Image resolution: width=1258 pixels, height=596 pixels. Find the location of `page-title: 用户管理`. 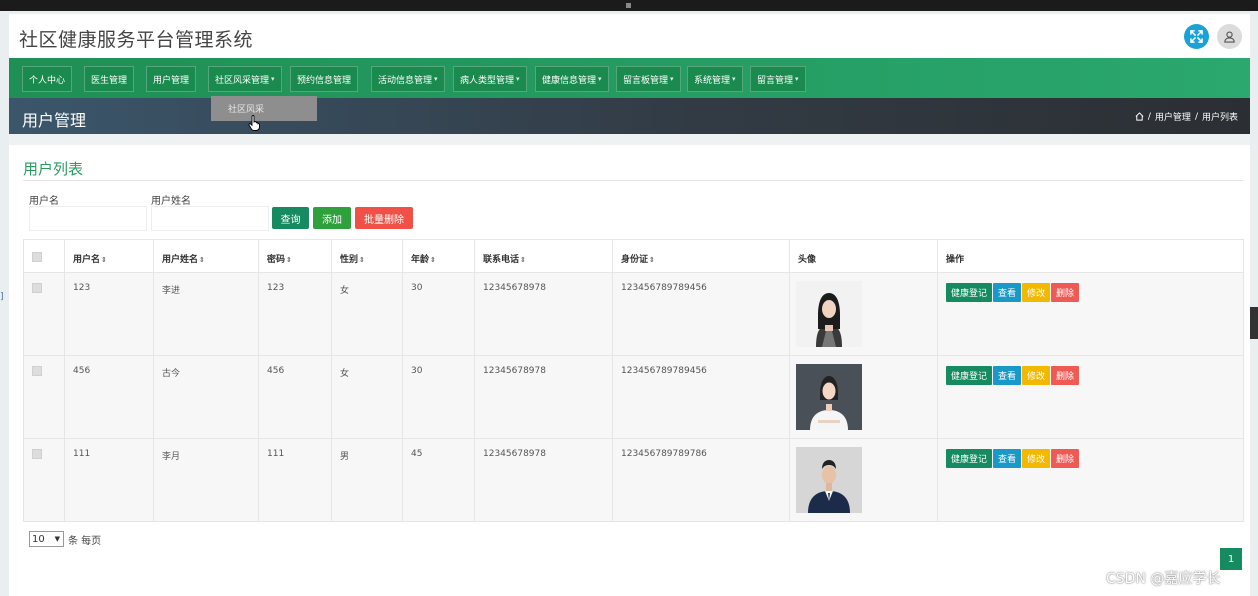

page-title: 用户管理 is located at coordinates (54, 120).